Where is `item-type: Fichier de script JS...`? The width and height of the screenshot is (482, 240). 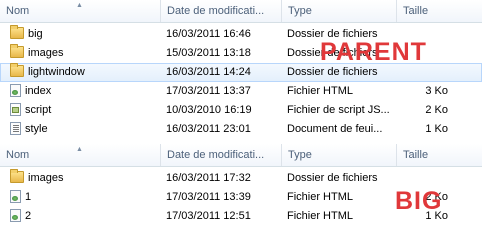
item-type: Fichier de script JS... is located at coordinates (338, 110).